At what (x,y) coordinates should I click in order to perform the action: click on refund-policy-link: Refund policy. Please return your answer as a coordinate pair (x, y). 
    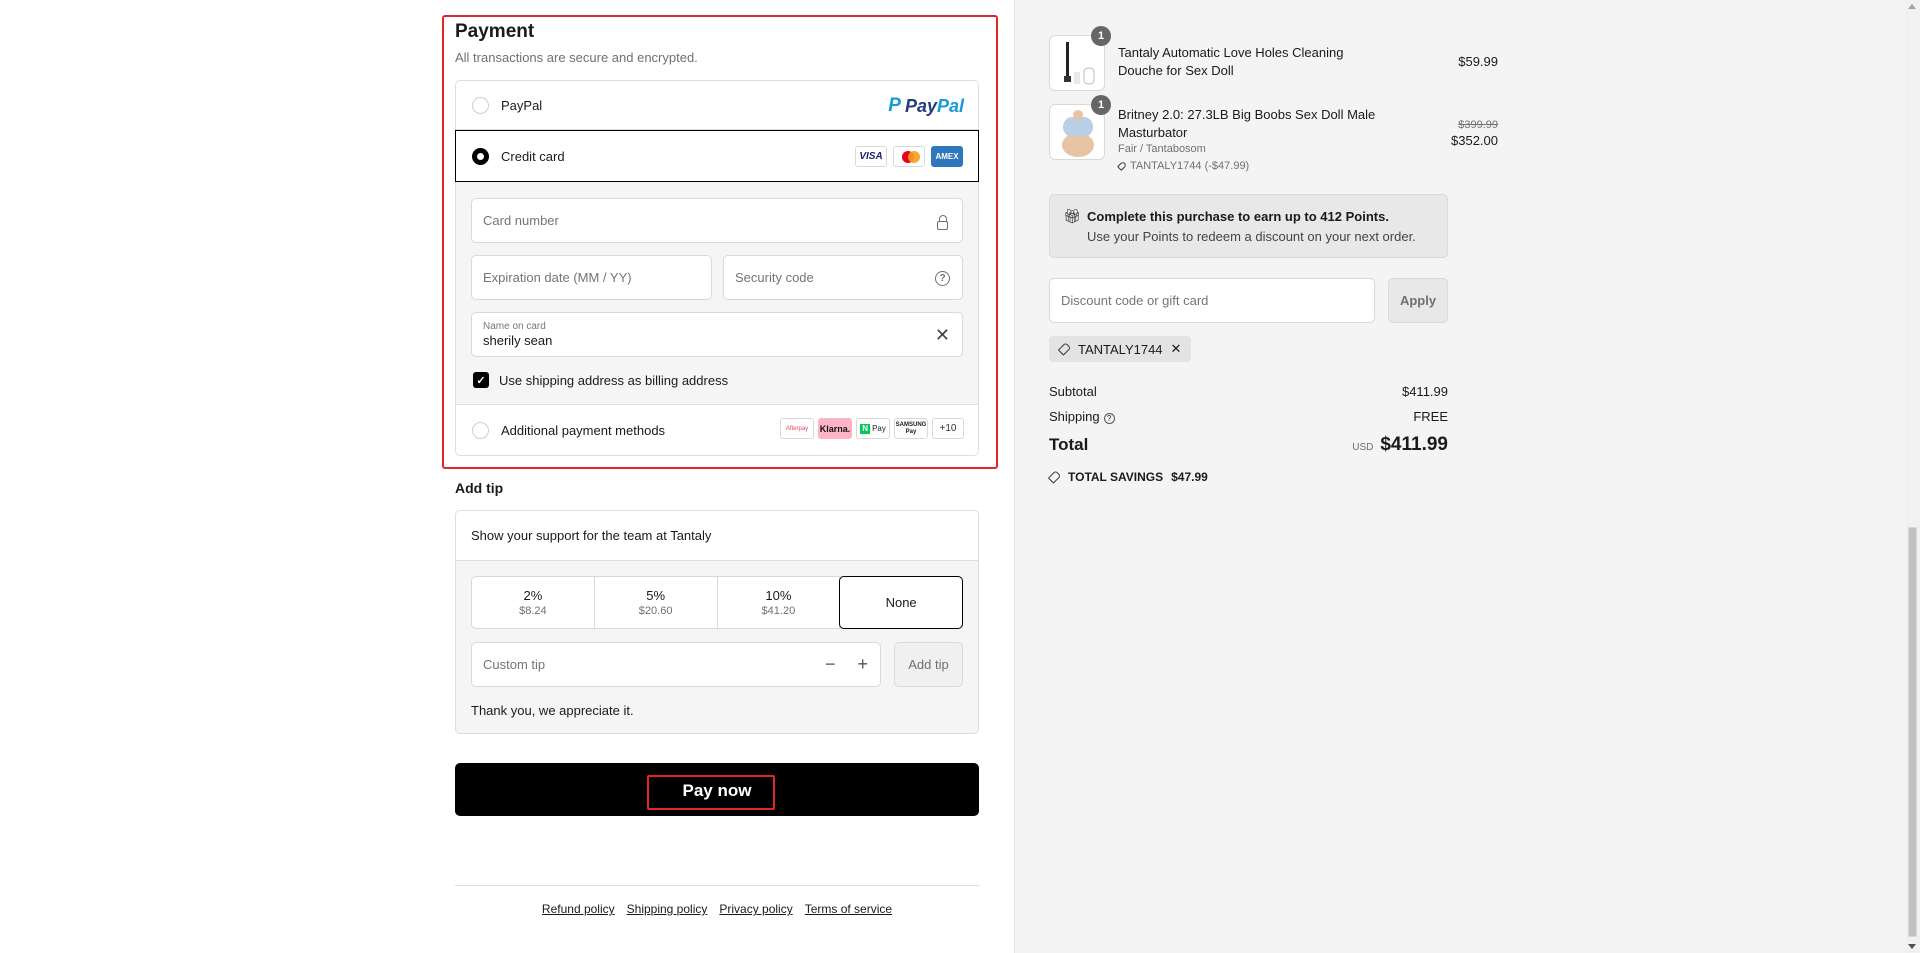
    Looking at the image, I should click on (578, 909).